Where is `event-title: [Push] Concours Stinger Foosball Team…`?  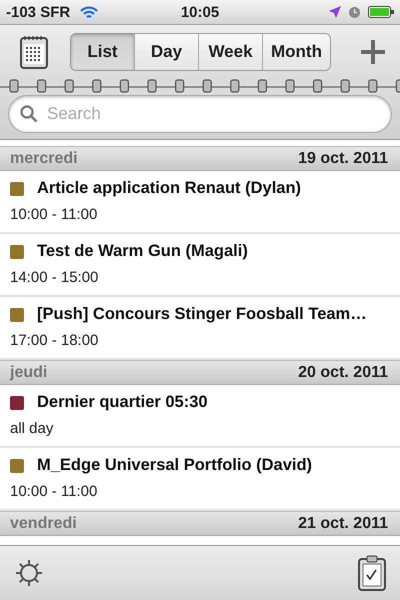
event-title: [Push] Concours Stinger Foosball Team… is located at coordinates (202, 314).